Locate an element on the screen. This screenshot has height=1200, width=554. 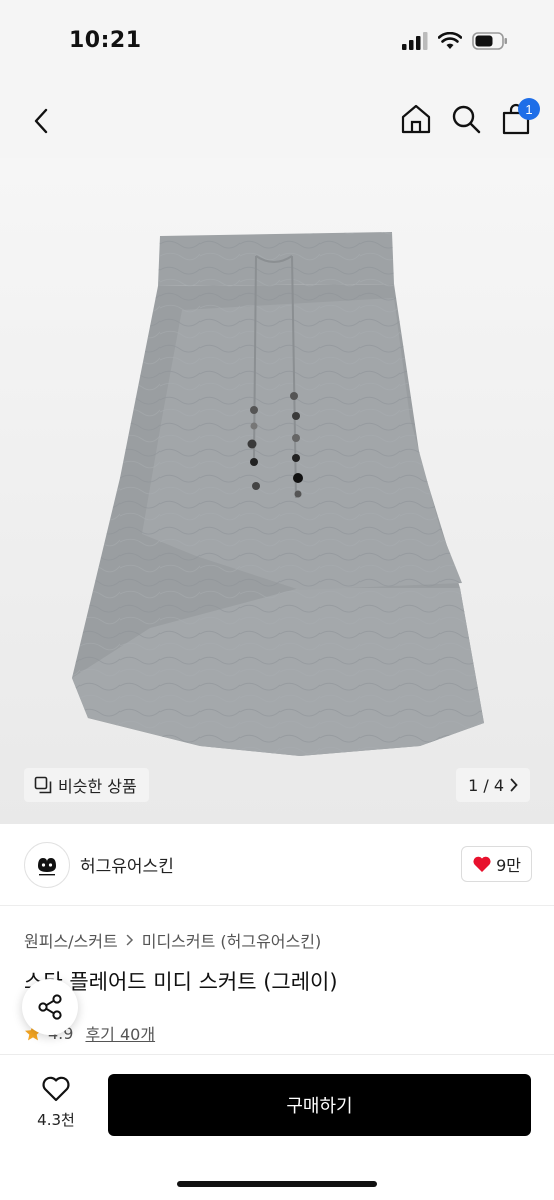
gallery-page-indicator: 1 / 4 is located at coordinates (493, 785).